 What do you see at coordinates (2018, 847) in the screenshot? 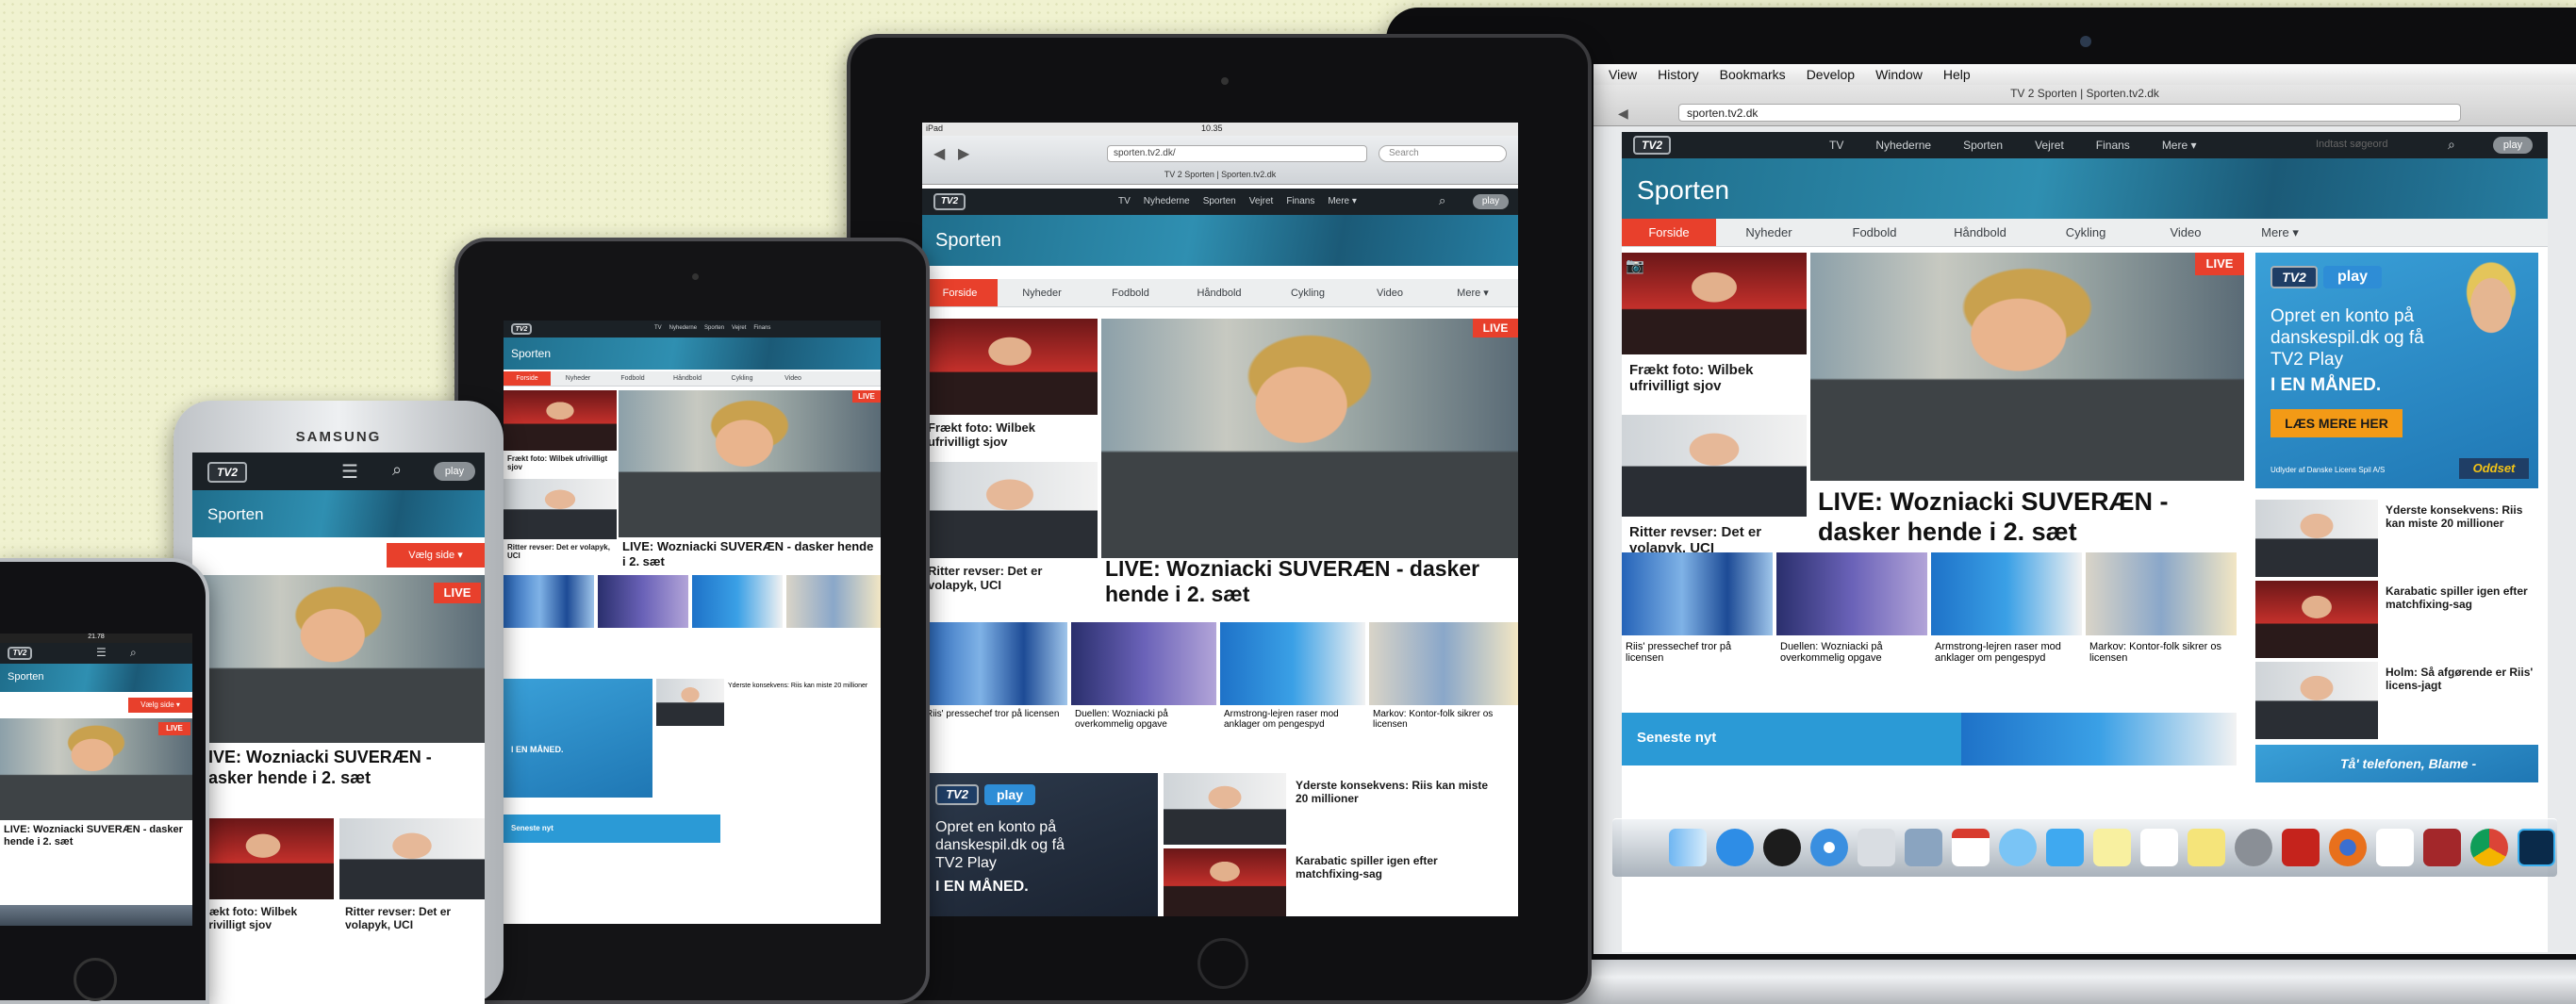
I see `messages-icon` at bounding box center [2018, 847].